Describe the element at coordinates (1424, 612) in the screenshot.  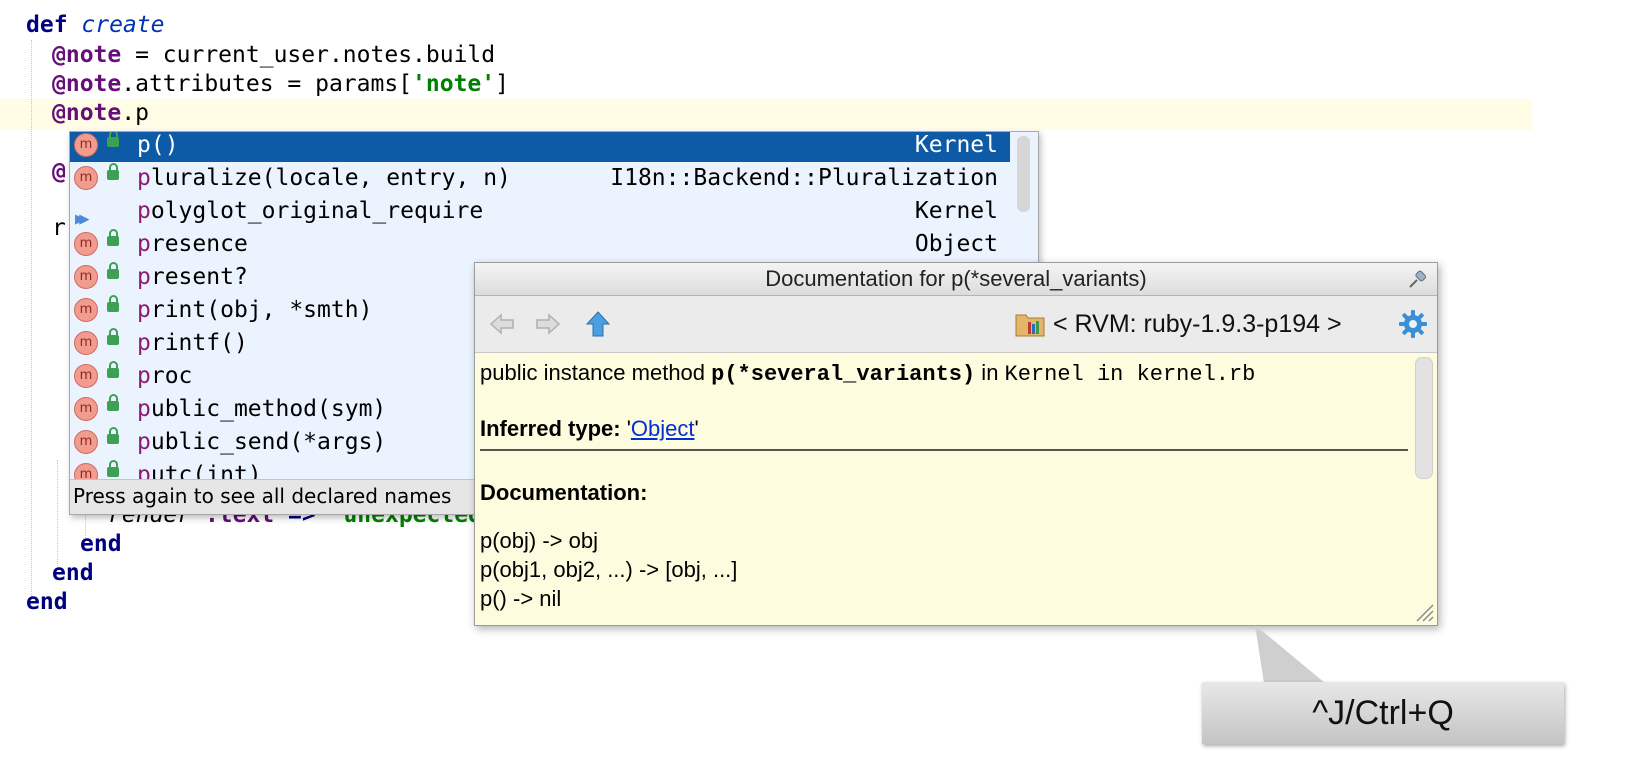
I see `resize-grip-icon` at that location.